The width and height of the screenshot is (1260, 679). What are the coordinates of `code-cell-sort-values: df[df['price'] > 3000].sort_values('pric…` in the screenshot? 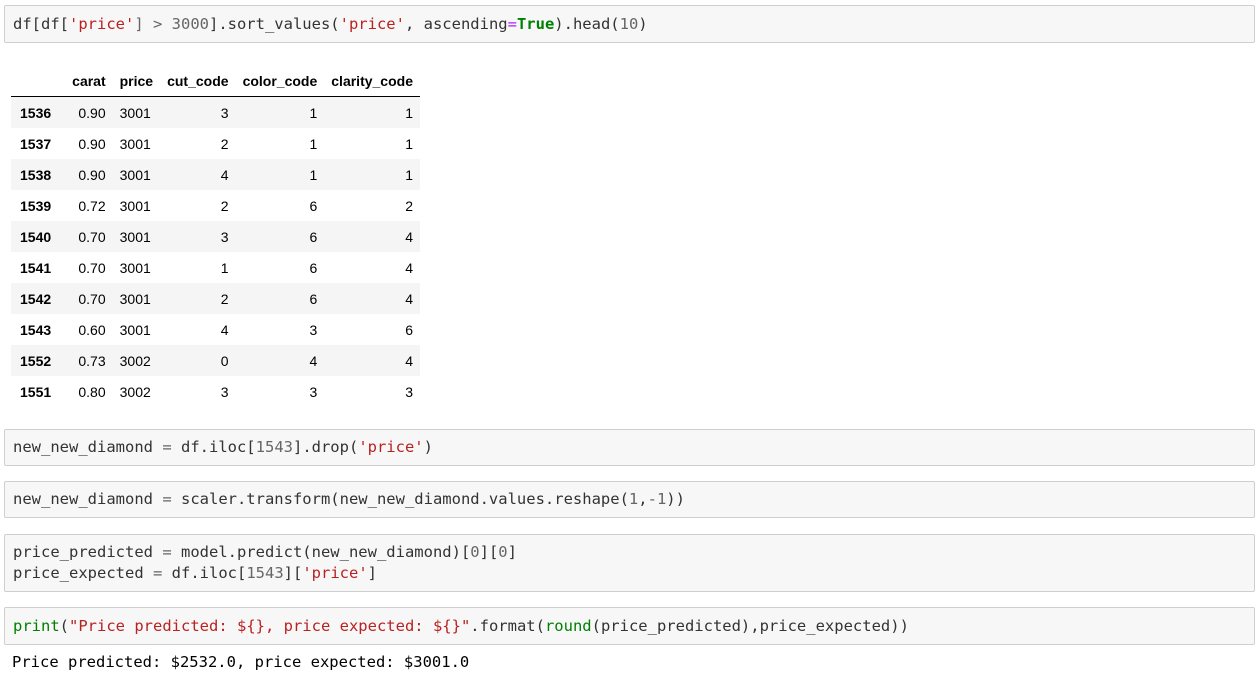 It's located at (629, 24).